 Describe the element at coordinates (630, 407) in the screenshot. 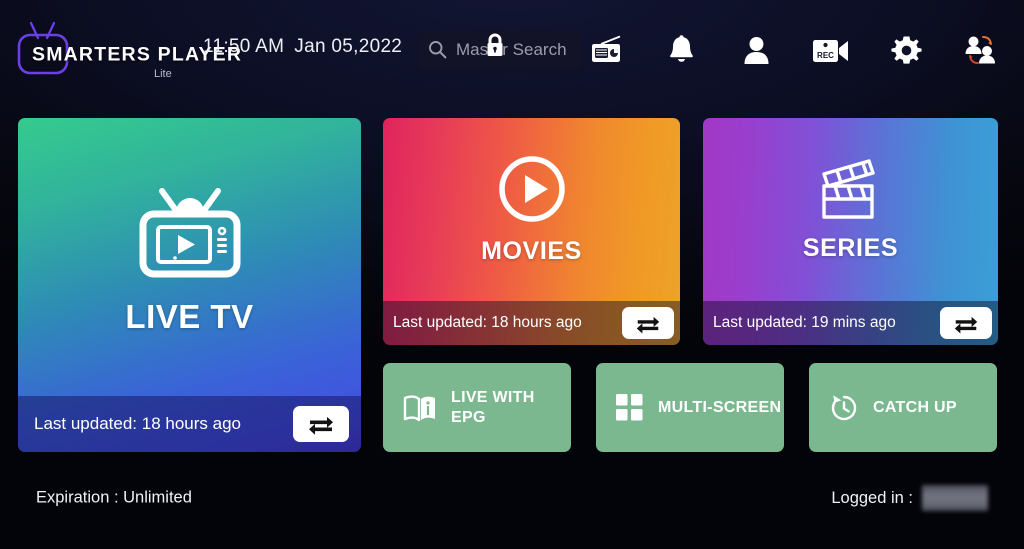

I see `grid-four-icon` at that location.